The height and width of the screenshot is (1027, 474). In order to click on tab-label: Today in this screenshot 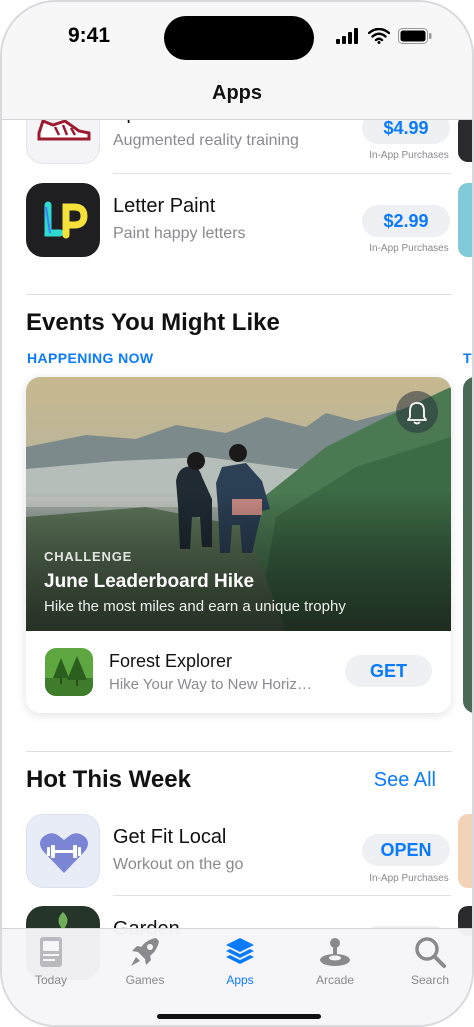, I will do `click(51, 980)`.